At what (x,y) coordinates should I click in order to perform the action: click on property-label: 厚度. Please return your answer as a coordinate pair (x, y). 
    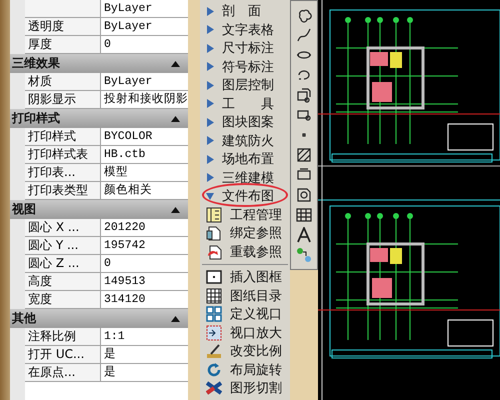
    Looking at the image, I should click on (63, 44).